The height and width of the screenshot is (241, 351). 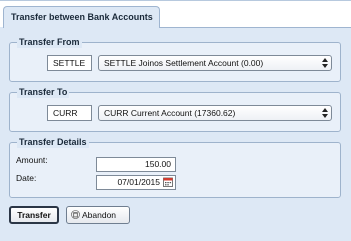 What do you see at coordinates (170, 113) in the screenshot?
I see `to-account-selected: CURR Current Account (17360.62)` at bounding box center [170, 113].